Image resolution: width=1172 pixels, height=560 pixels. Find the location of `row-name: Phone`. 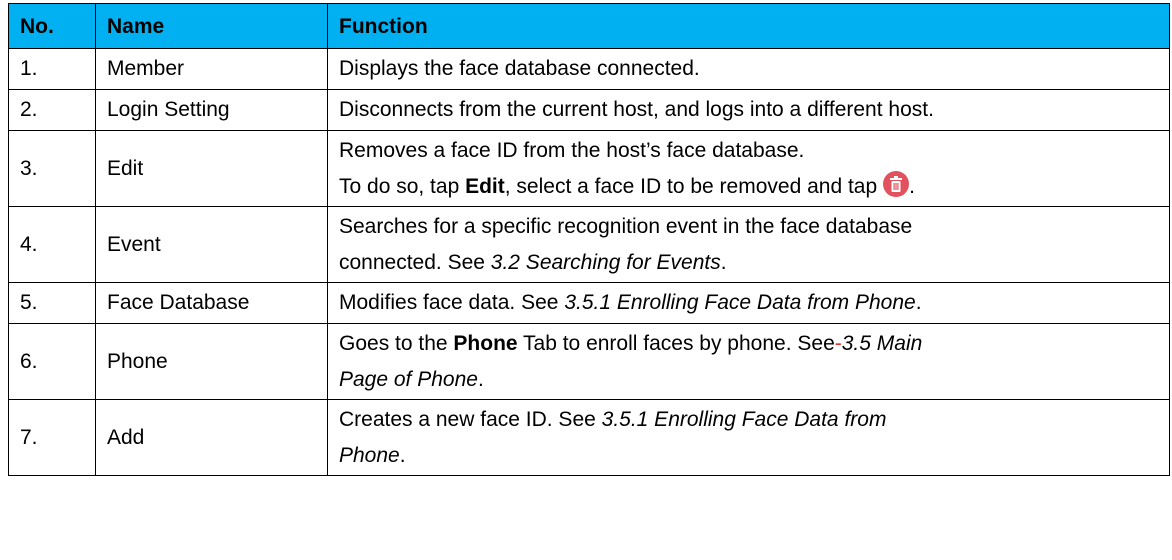

row-name: Phone is located at coordinates (211, 361).